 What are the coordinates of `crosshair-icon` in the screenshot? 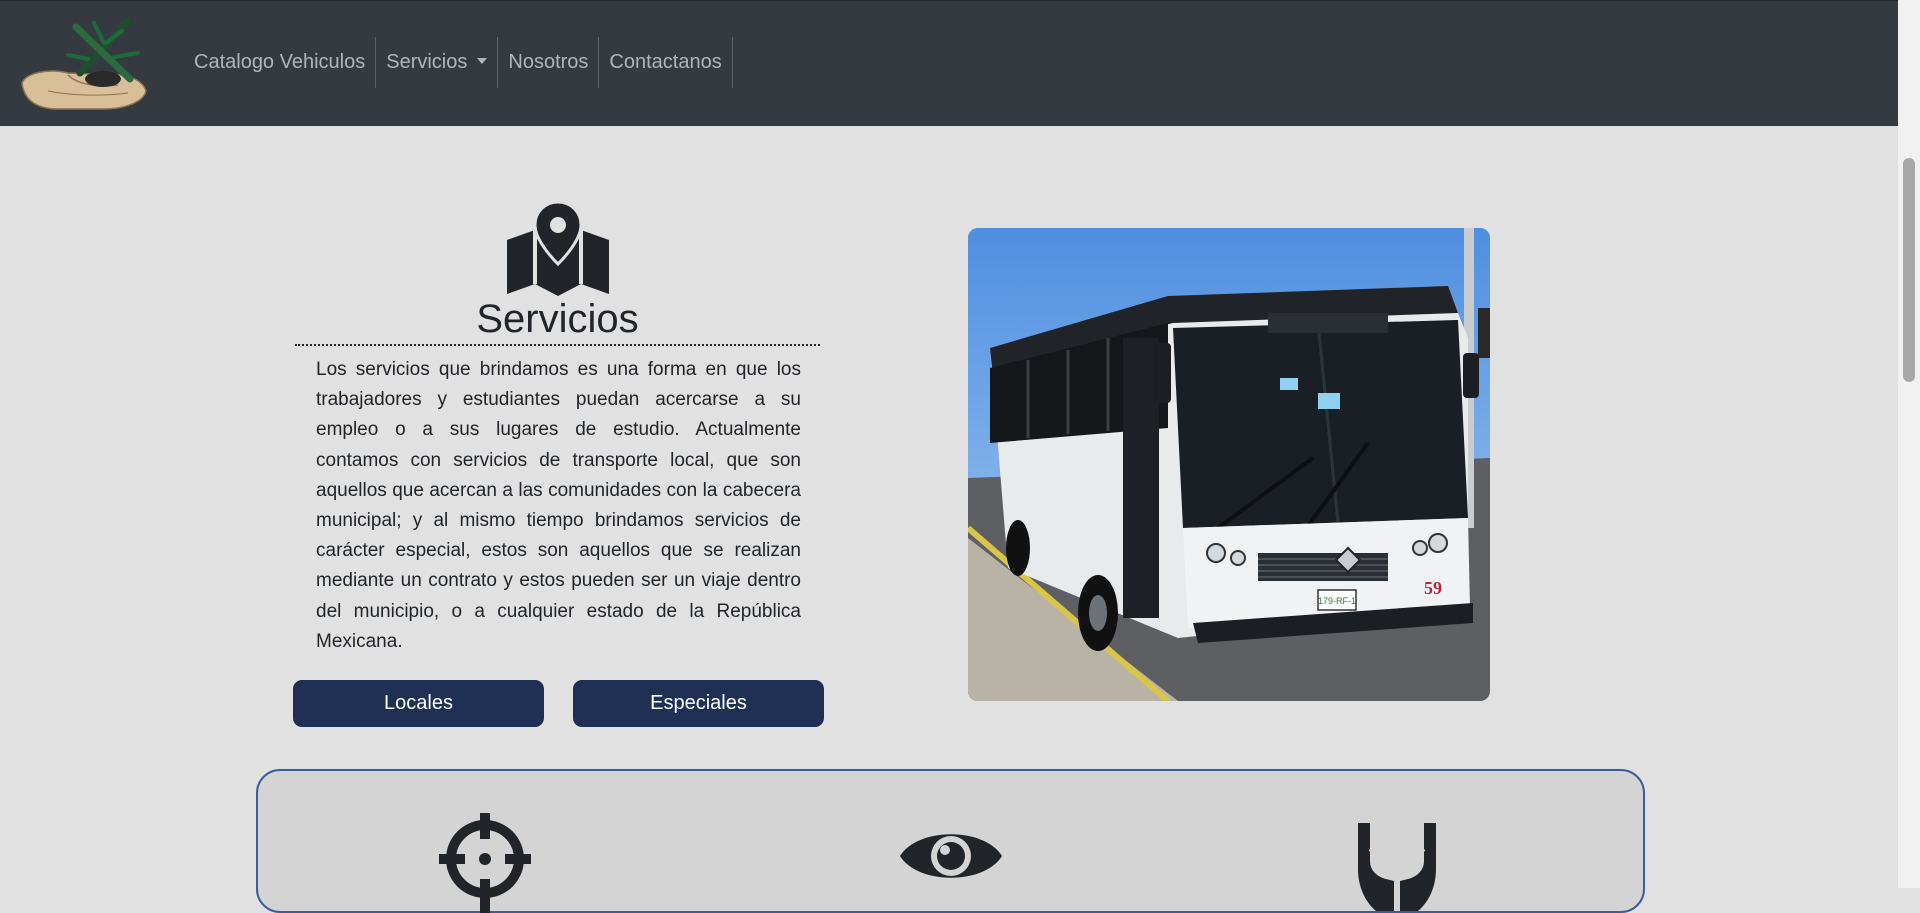 It's located at (485, 863).